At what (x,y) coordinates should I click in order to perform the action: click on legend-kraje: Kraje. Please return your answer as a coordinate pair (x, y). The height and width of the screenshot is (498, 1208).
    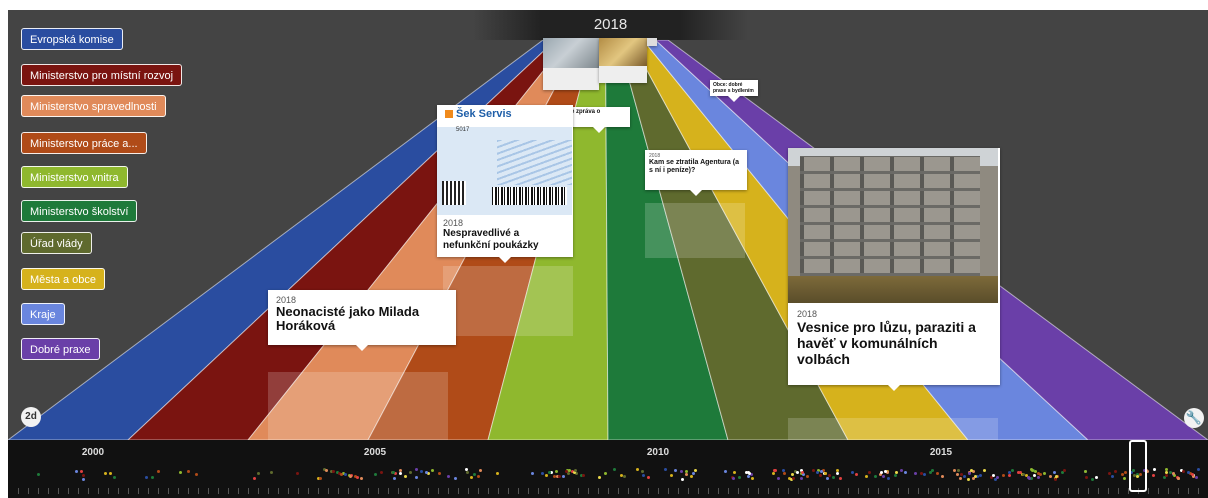
    Looking at the image, I should click on (43, 314).